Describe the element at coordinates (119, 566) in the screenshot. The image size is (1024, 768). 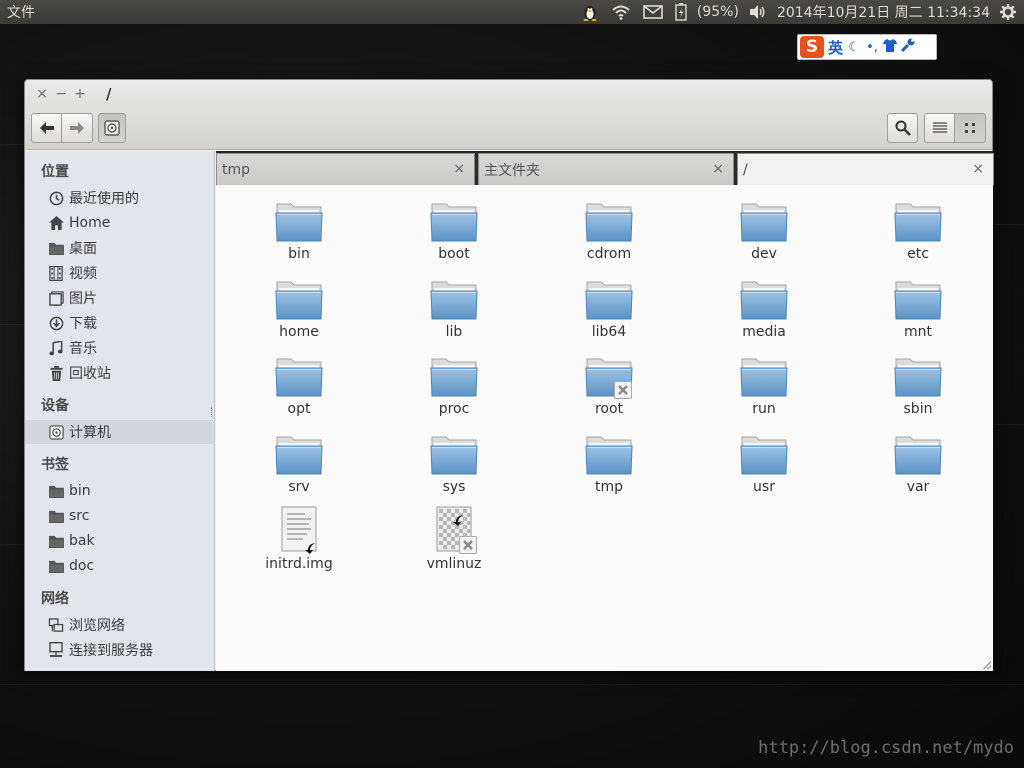
I see `sidebar-item: doc` at that location.